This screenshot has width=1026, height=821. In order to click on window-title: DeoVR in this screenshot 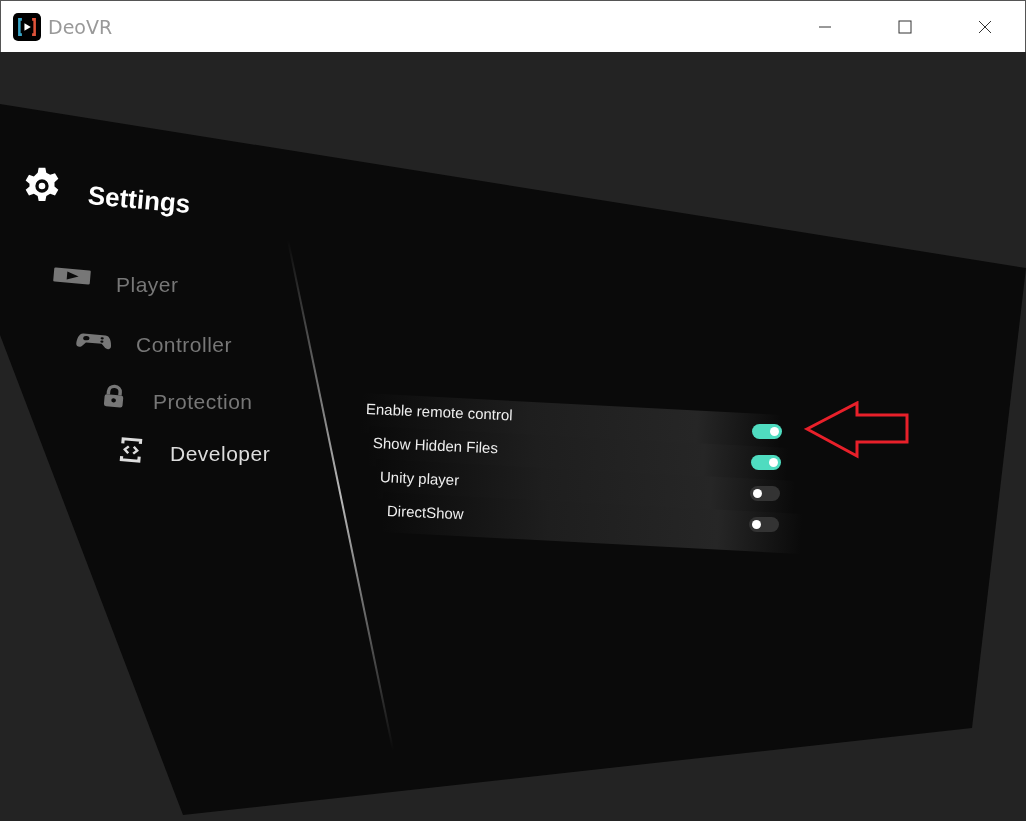, I will do `click(80, 26)`.